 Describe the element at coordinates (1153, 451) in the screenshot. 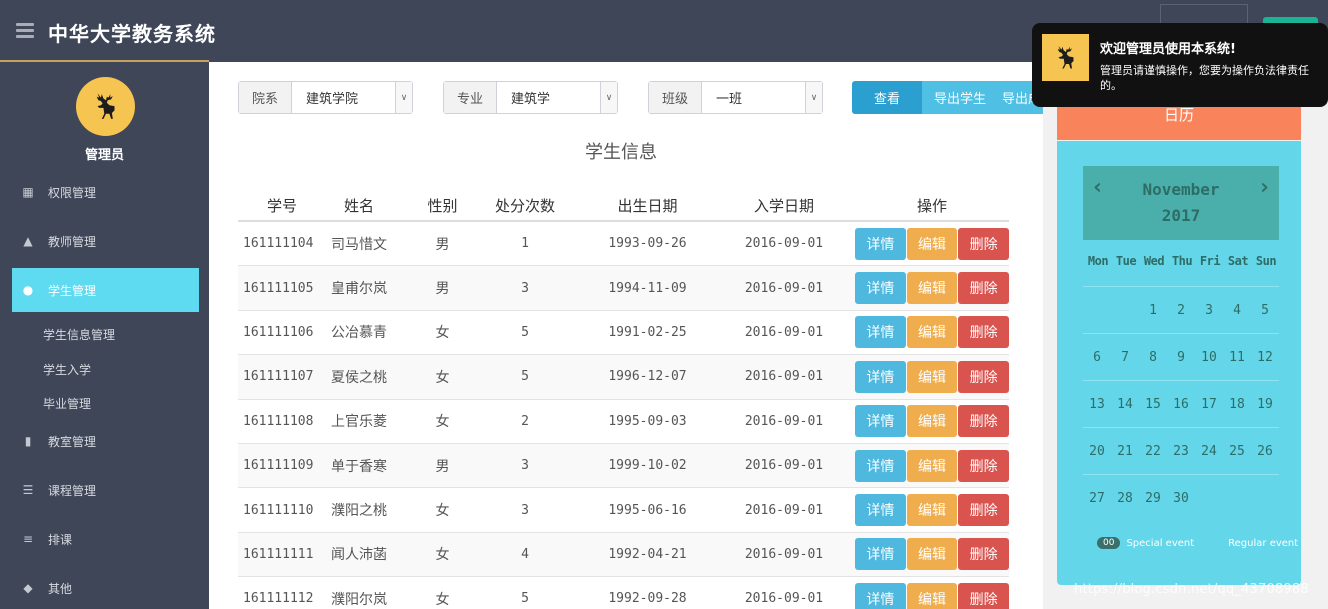

I see `calendar-day: 22` at that location.